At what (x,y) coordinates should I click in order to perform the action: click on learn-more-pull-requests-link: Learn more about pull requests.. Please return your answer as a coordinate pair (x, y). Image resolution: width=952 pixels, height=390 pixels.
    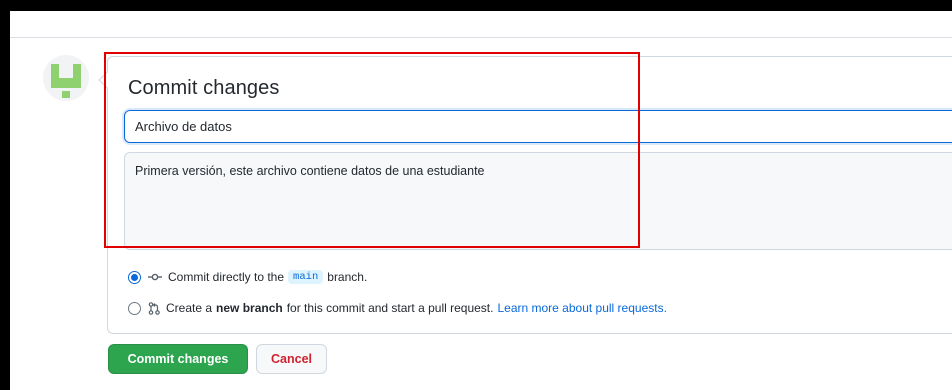
    Looking at the image, I should click on (581, 308).